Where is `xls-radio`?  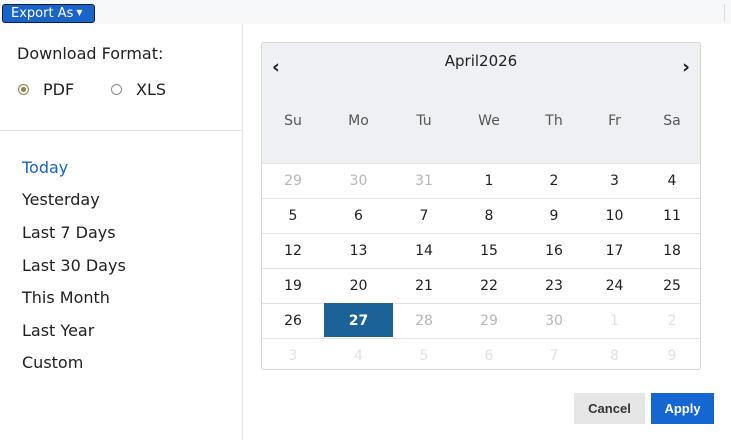
xls-radio is located at coordinates (116, 89).